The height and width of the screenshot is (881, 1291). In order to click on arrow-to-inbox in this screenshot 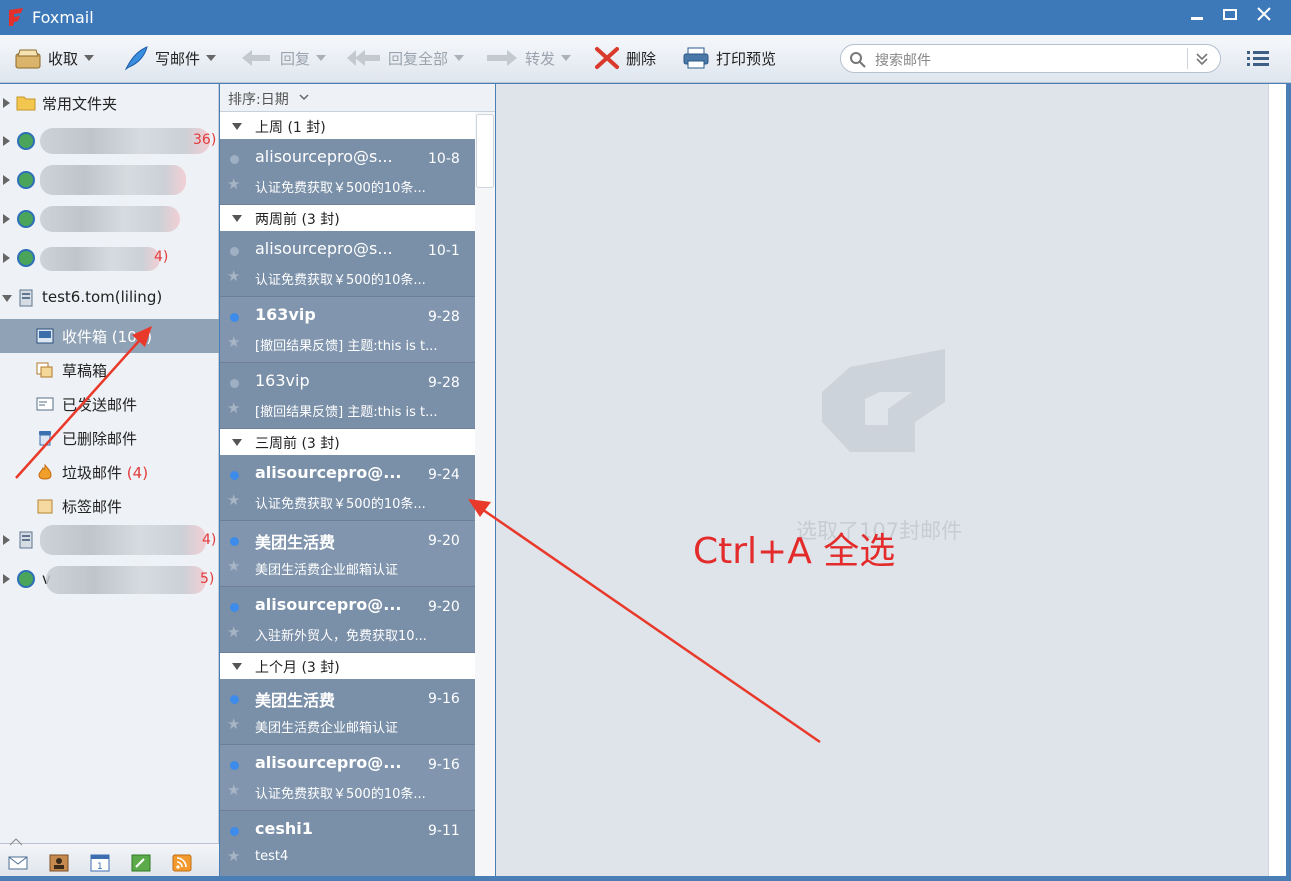, I will do `click(83, 402)`.